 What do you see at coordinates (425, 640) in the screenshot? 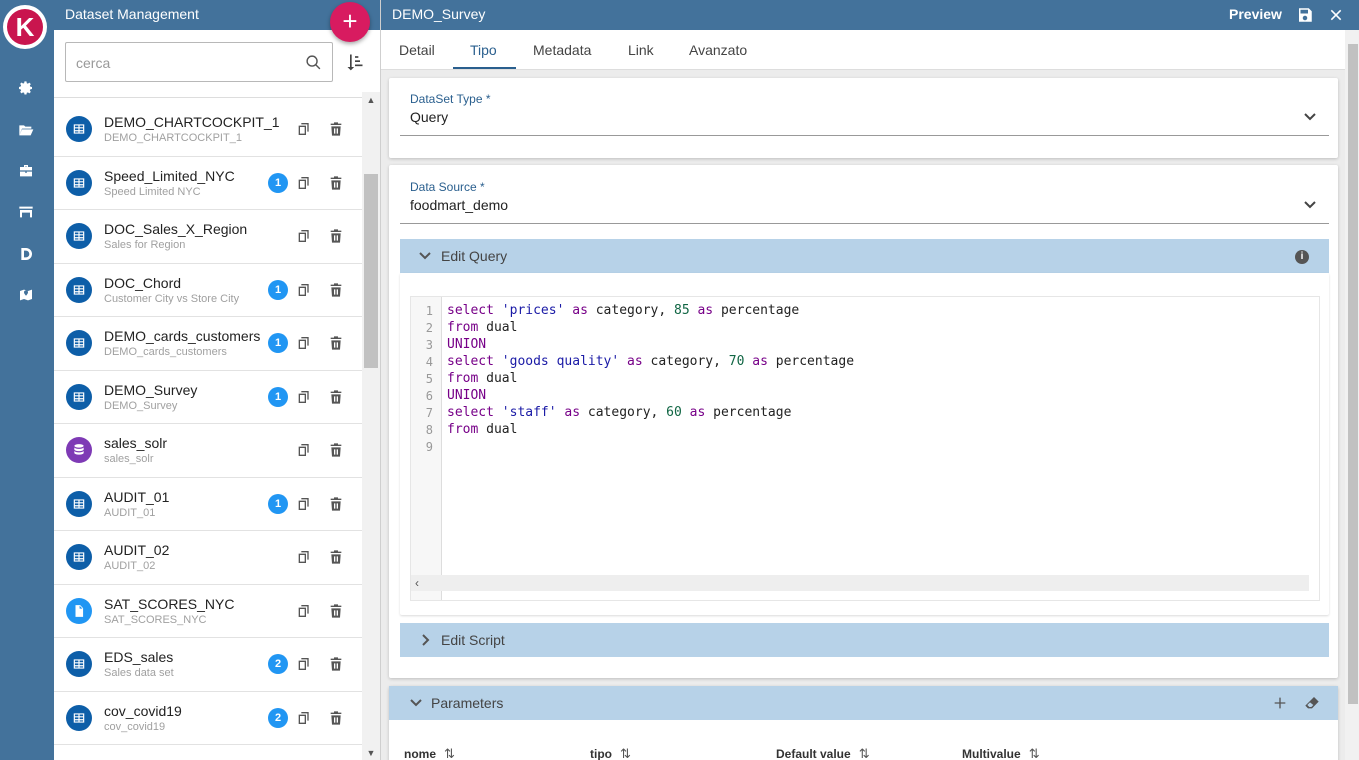
I see `chevron-right-icon` at bounding box center [425, 640].